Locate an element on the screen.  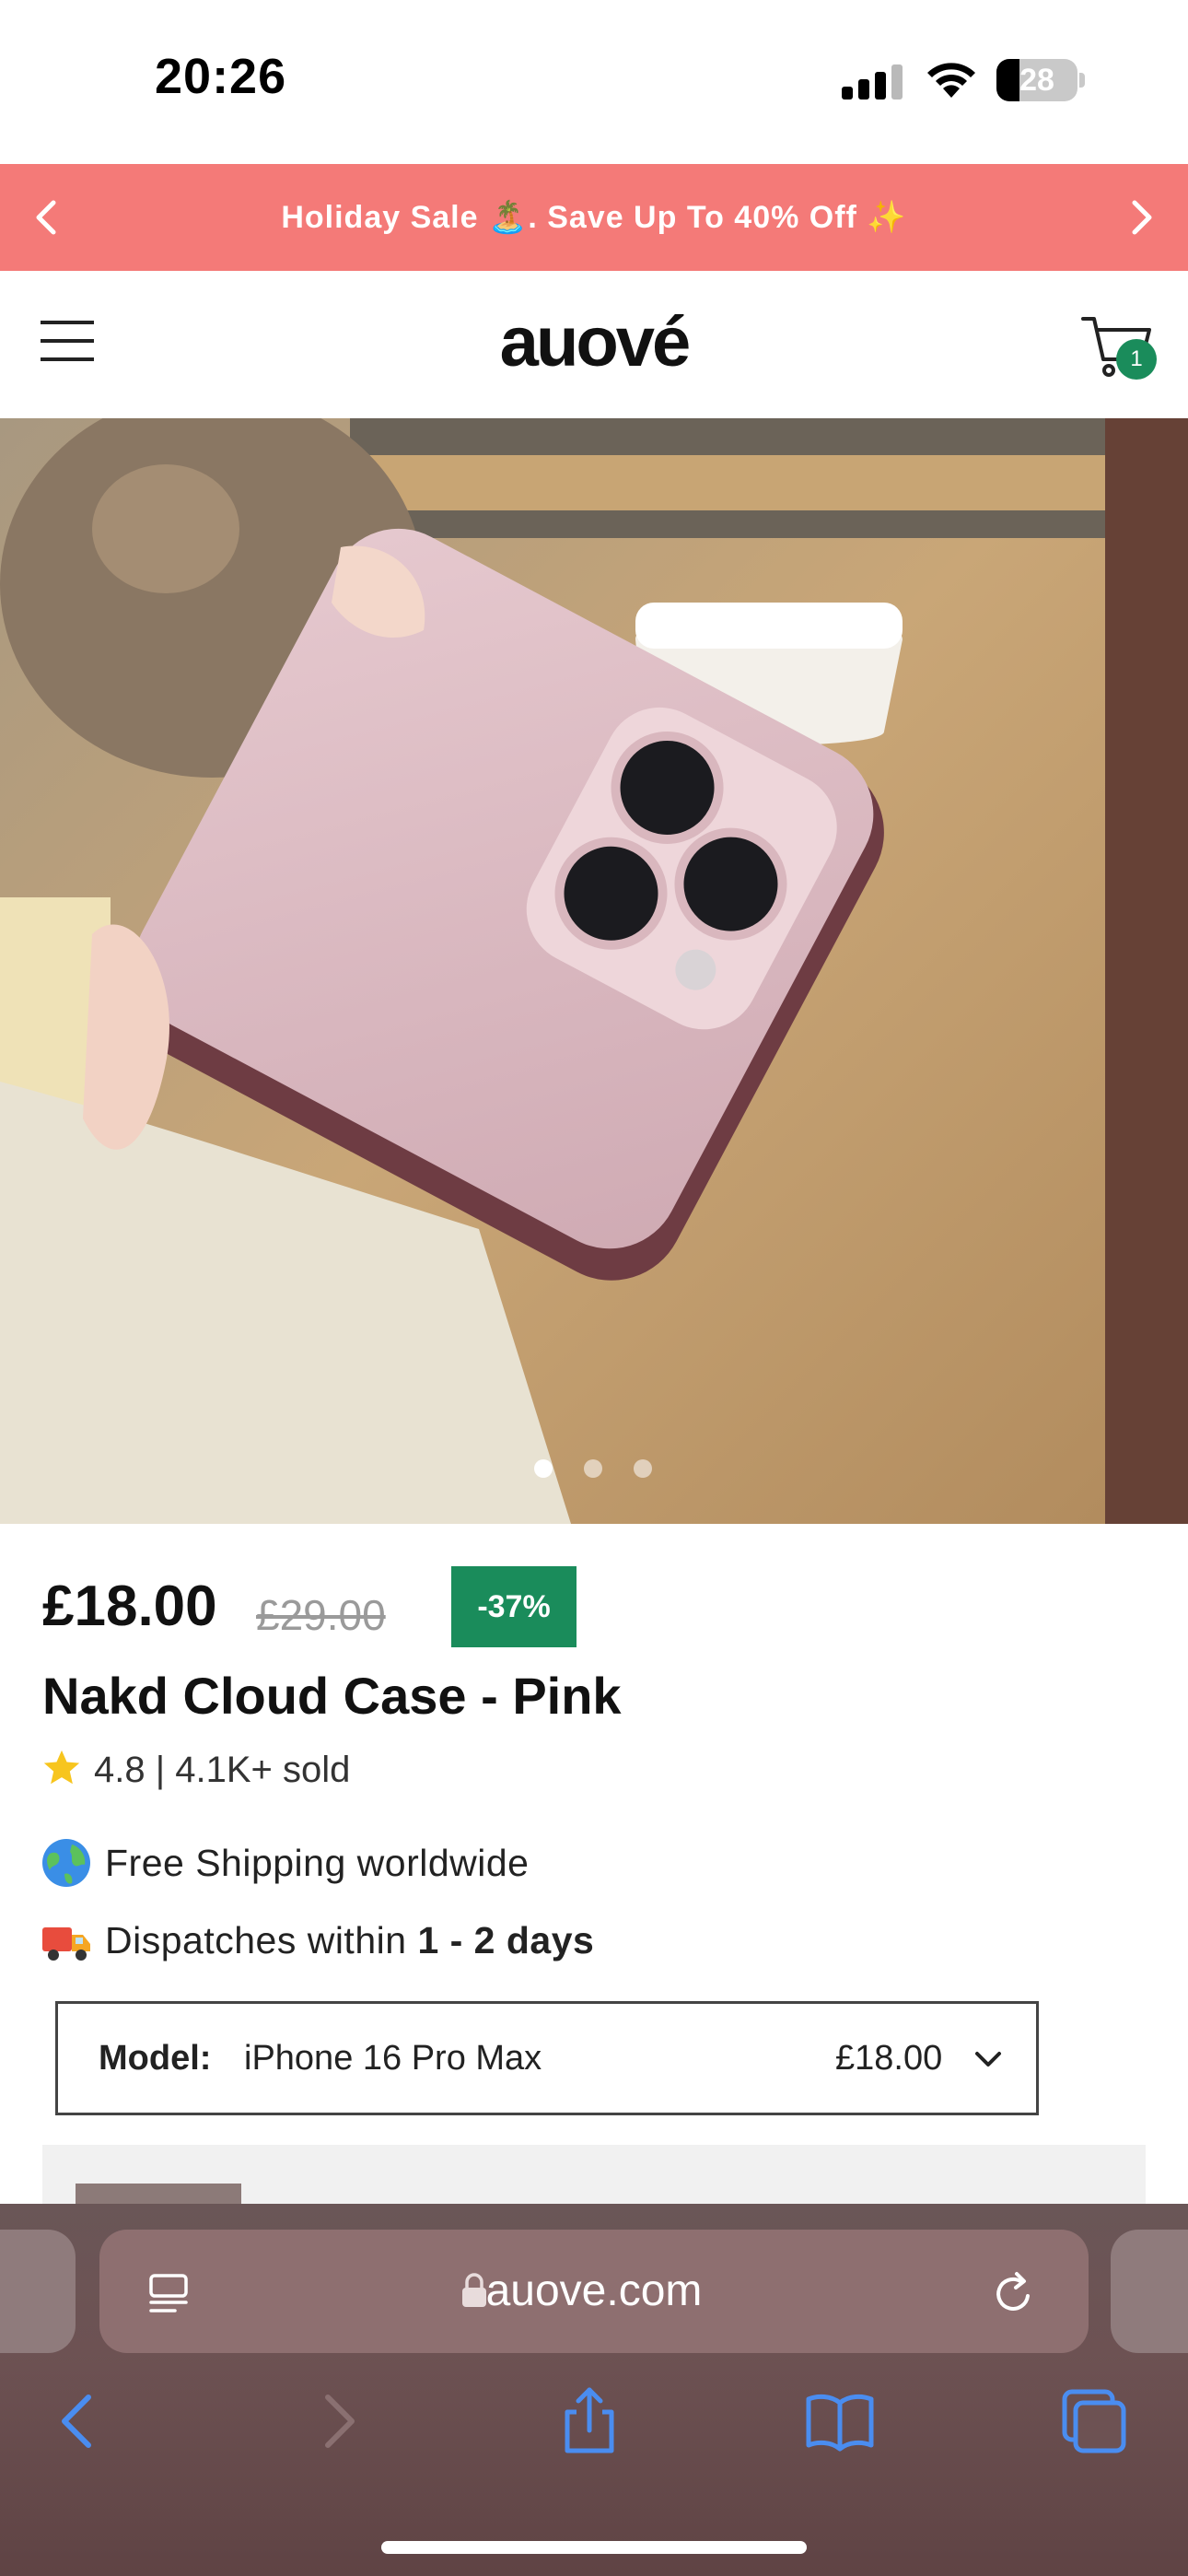
announcement-bar: Holiday Sale 🏝️. Save Up To 40% Off ✨ is located at coordinates (594, 217).